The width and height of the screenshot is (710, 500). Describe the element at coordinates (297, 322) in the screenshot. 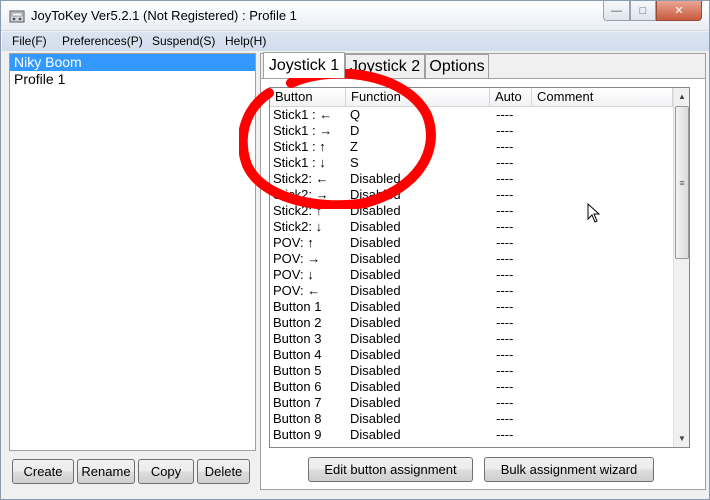

I see `cell-button-name: Button 2` at that location.